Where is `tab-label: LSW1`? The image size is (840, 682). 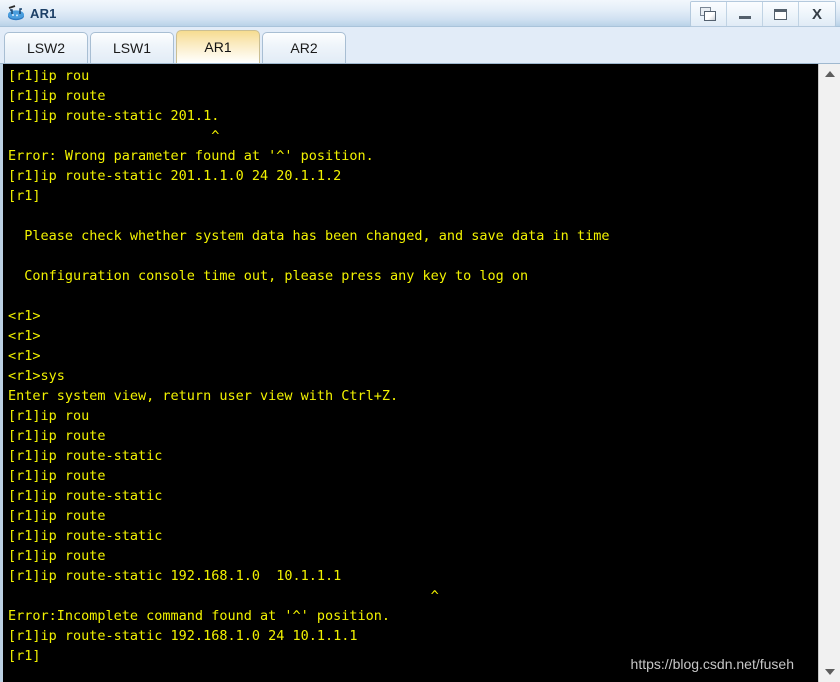 tab-label: LSW1 is located at coordinates (132, 48).